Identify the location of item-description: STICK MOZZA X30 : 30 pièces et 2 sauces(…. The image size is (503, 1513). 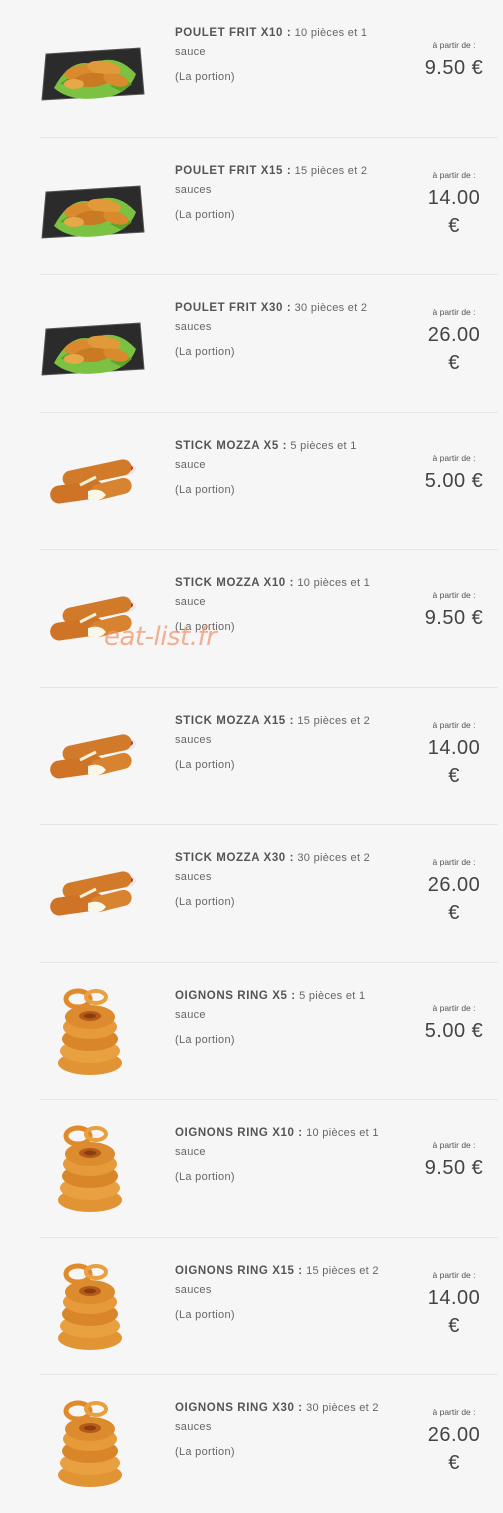
(282, 880).